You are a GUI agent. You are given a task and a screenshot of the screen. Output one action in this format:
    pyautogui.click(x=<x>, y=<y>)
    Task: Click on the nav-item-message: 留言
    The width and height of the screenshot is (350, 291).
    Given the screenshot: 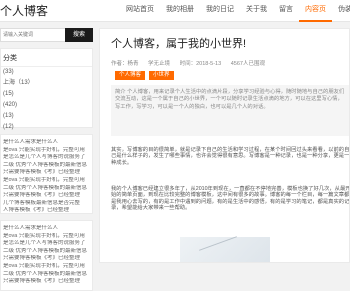 What is the action you would take?
    pyautogui.click(x=286, y=11)
    